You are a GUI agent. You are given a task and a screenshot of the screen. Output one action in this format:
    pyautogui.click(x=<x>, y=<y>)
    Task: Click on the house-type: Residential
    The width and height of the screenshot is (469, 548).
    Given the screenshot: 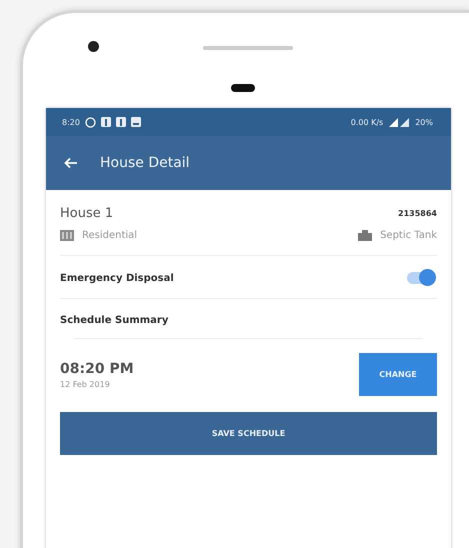 What is the action you would take?
    pyautogui.click(x=110, y=235)
    